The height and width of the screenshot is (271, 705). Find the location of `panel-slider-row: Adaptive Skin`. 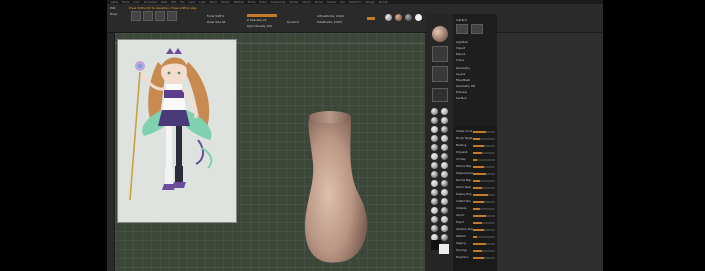

panel-slider-row: Adaptive Skin is located at coordinates (475, 230).